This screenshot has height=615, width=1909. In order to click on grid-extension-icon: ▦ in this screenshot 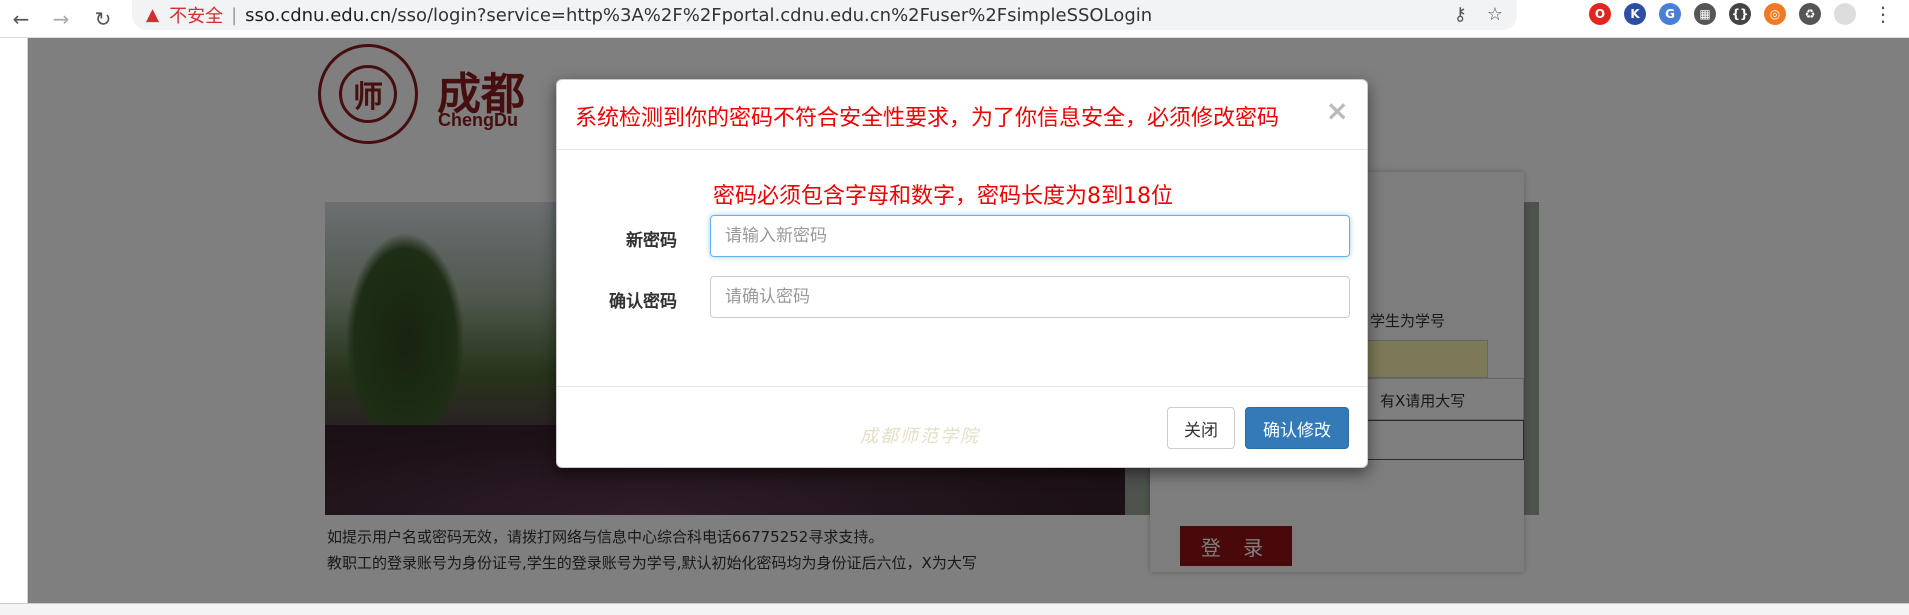, I will do `click(1705, 14)`.